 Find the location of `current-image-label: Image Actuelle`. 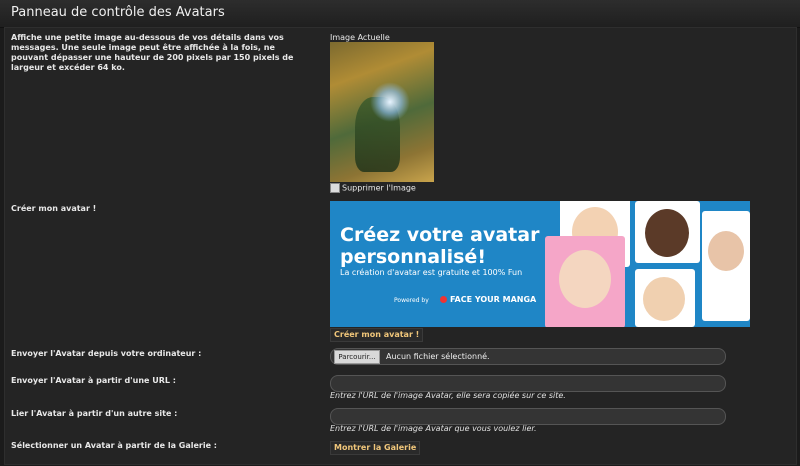

current-image-label: Image Actuelle is located at coordinates (360, 37).